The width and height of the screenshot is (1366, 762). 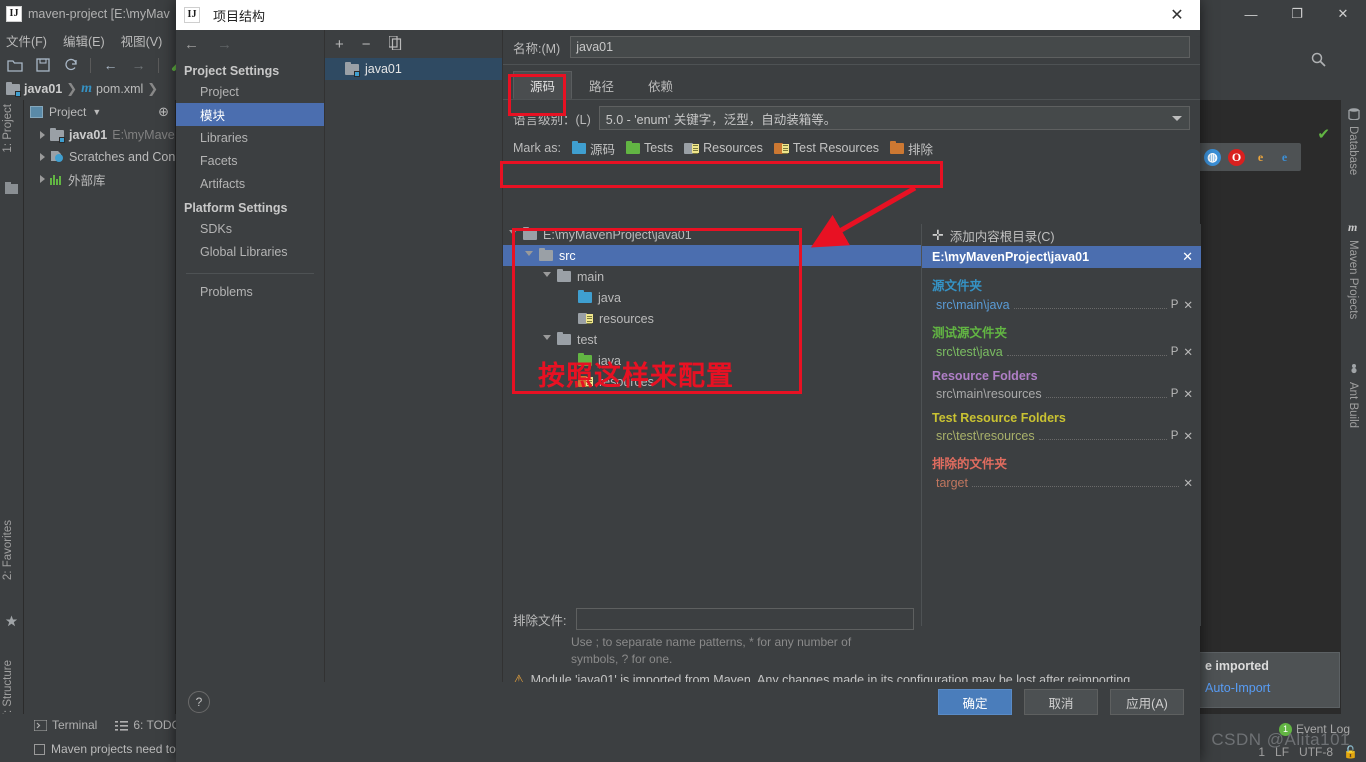 I want to click on sidebar-item-project: Project, so click(x=250, y=91).